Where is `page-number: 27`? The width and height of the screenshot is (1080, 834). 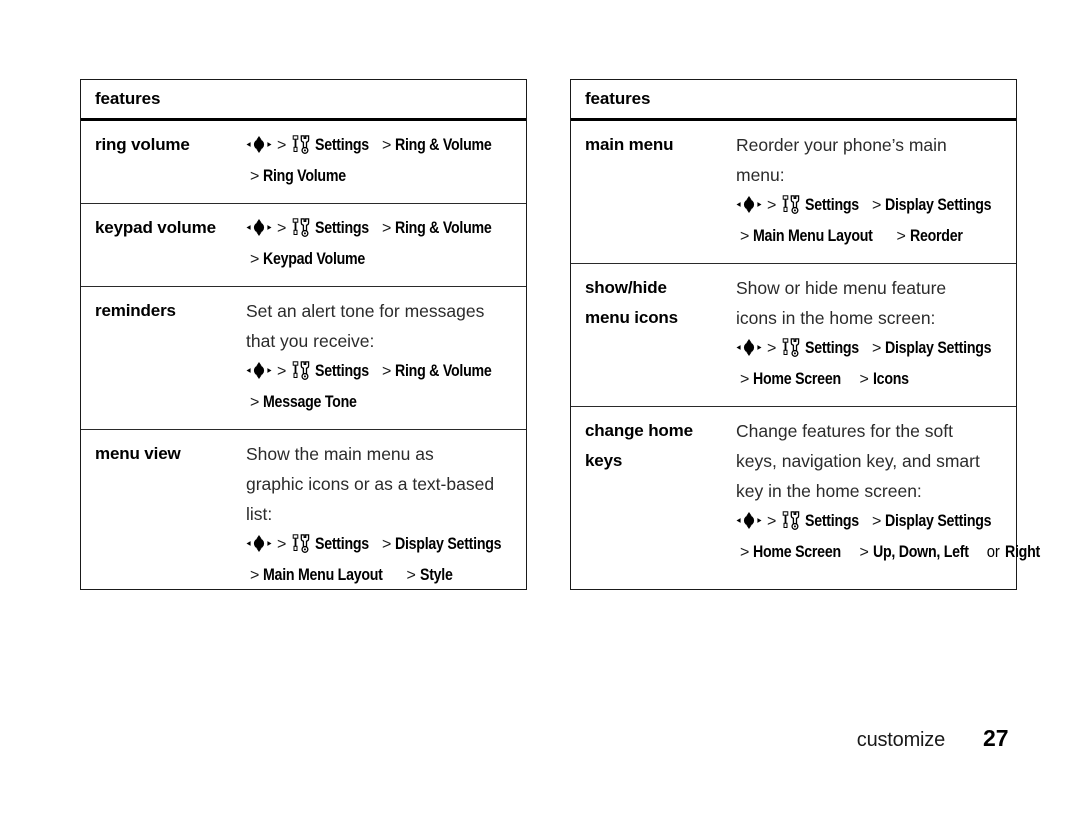 page-number: 27 is located at coordinates (996, 738).